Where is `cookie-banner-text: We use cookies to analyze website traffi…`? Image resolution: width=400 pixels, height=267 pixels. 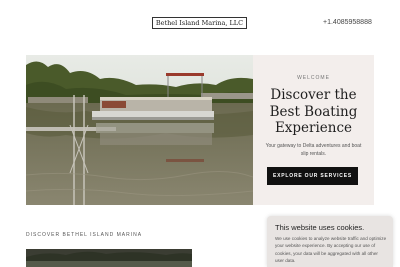 cookie-banner-text: We use cookies to analyze website traffi… is located at coordinates (331, 250).